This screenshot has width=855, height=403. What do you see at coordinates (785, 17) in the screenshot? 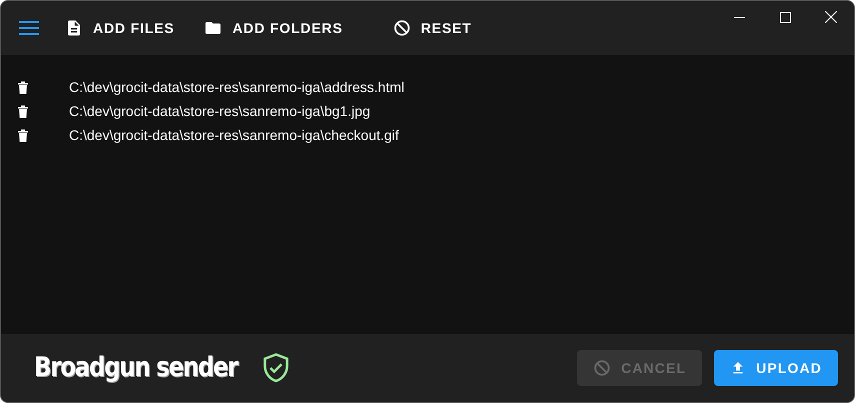
I see `maximize-icon` at bounding box center [785, 17].